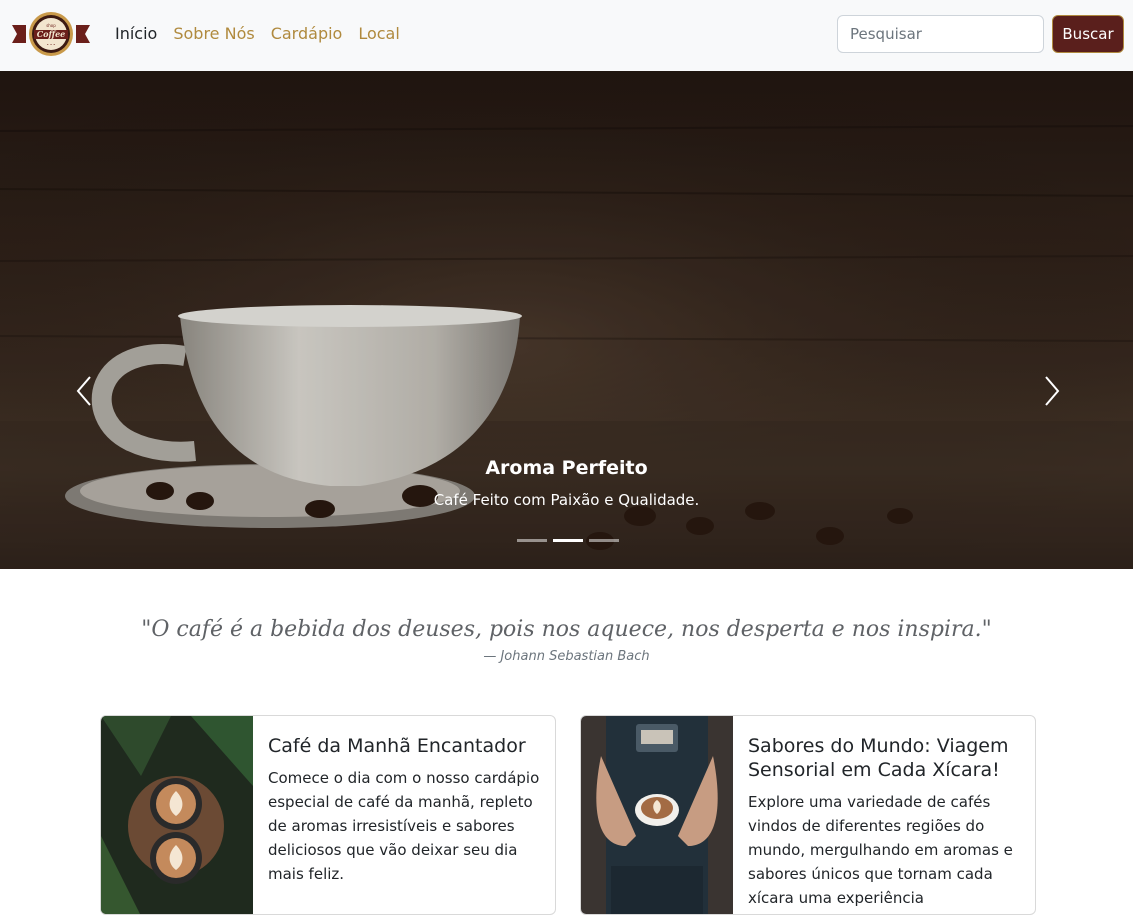 This screenshot has height=915, width=1133. Describe the element at coordinates (378, 34) in the screenshot. I see `nav-link-local: Local` at that location.